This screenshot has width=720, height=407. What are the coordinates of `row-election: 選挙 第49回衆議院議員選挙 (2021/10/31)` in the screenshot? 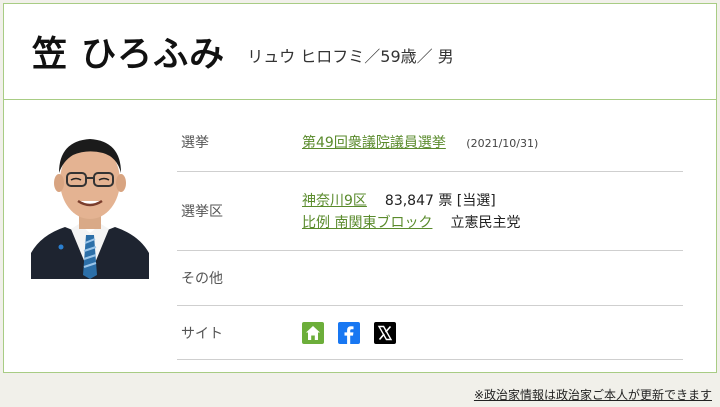 It's located at (430, 142).